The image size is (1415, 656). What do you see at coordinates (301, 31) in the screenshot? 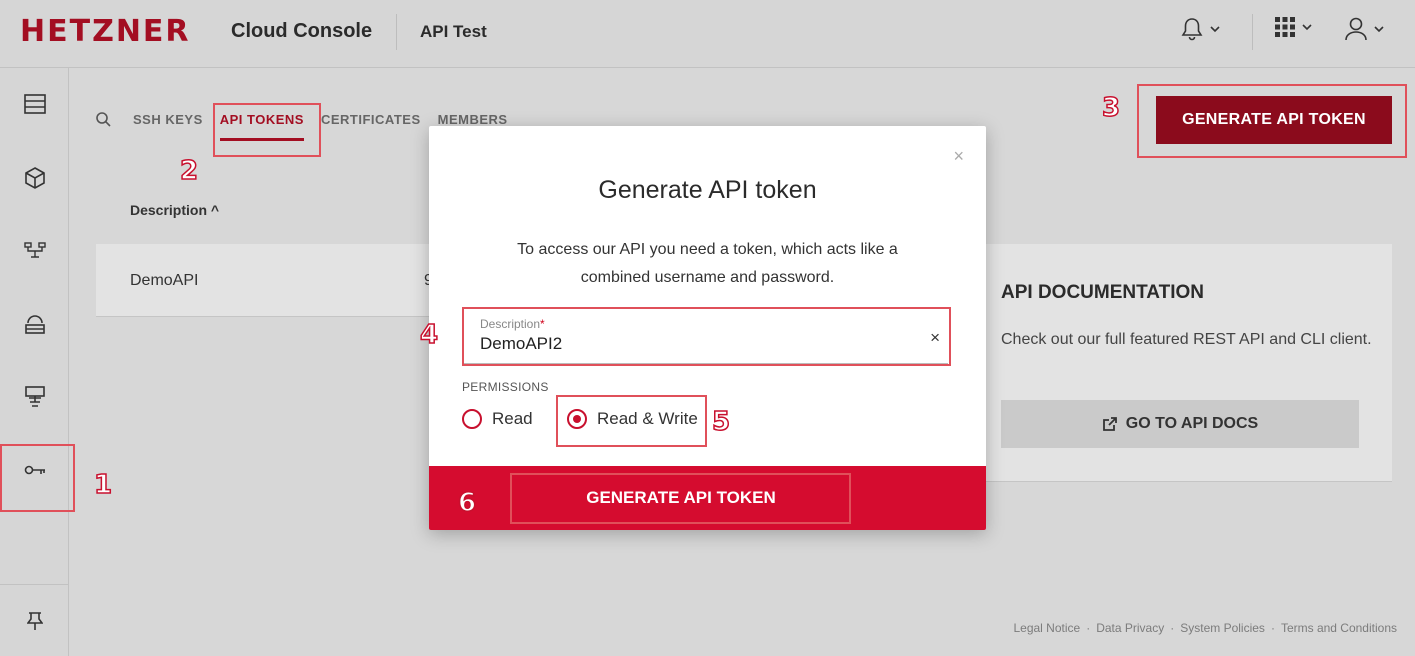
I see `console-title: Cloud Console` at bounding box center [301, 31].